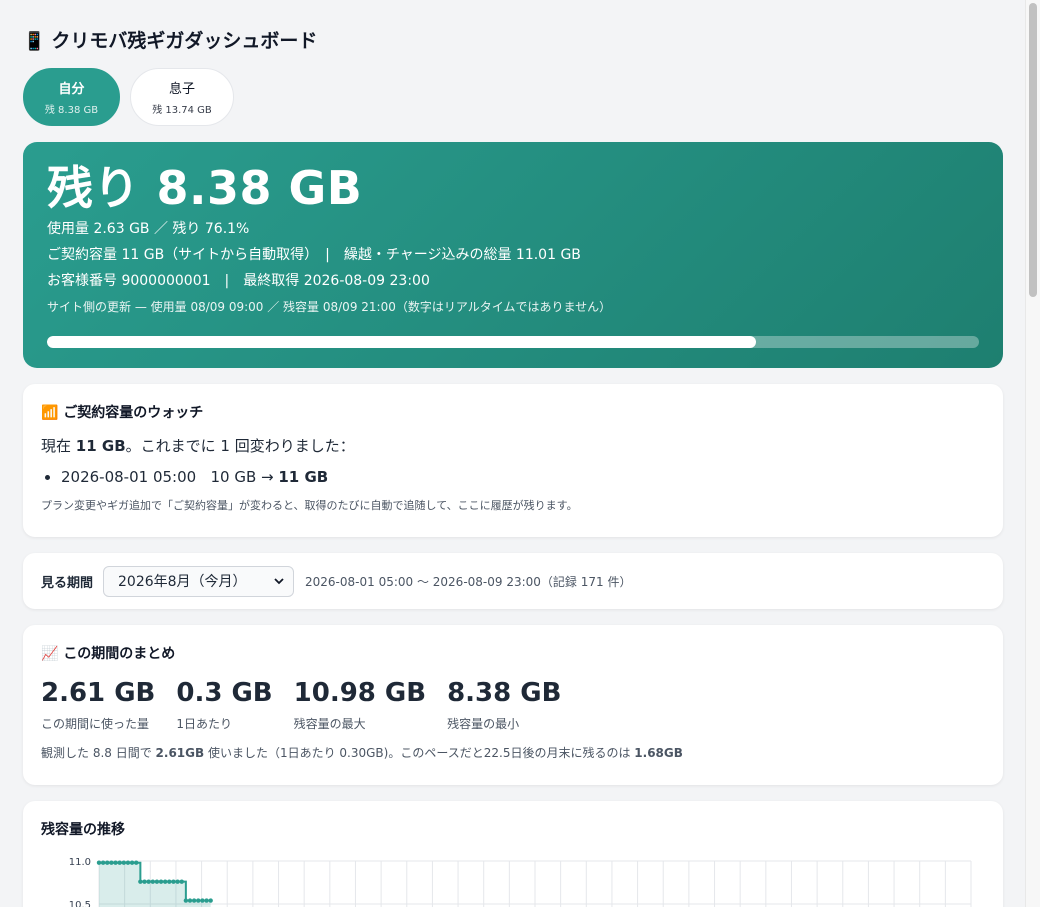 This screenshot has height=907, width=1040. I want to click on phone-icon: 📱, so click(34, 41).